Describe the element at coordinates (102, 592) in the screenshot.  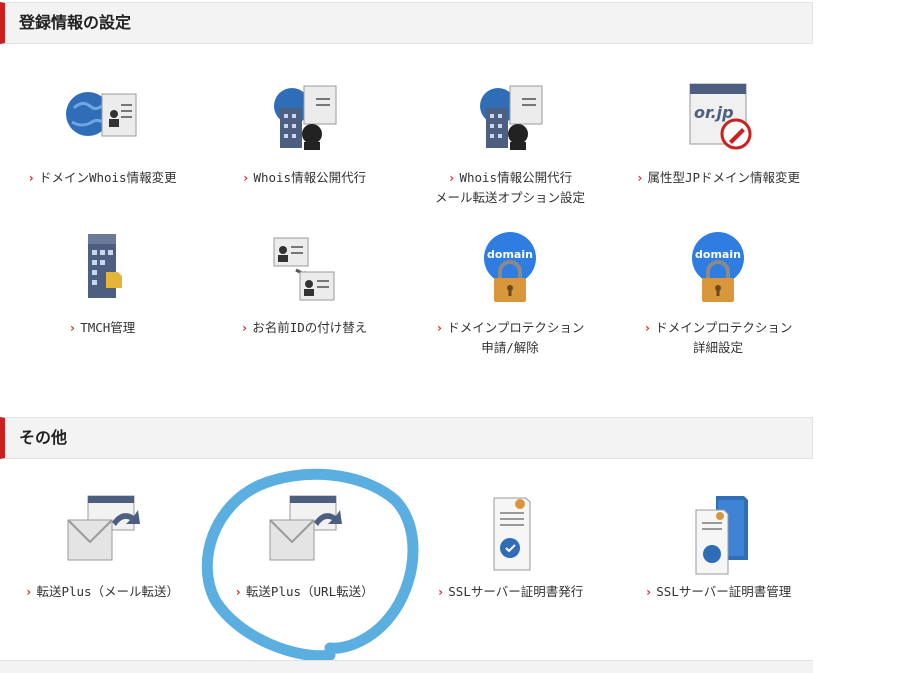
I see `tile-label: › 転送Plus（メール転送）` at that location.